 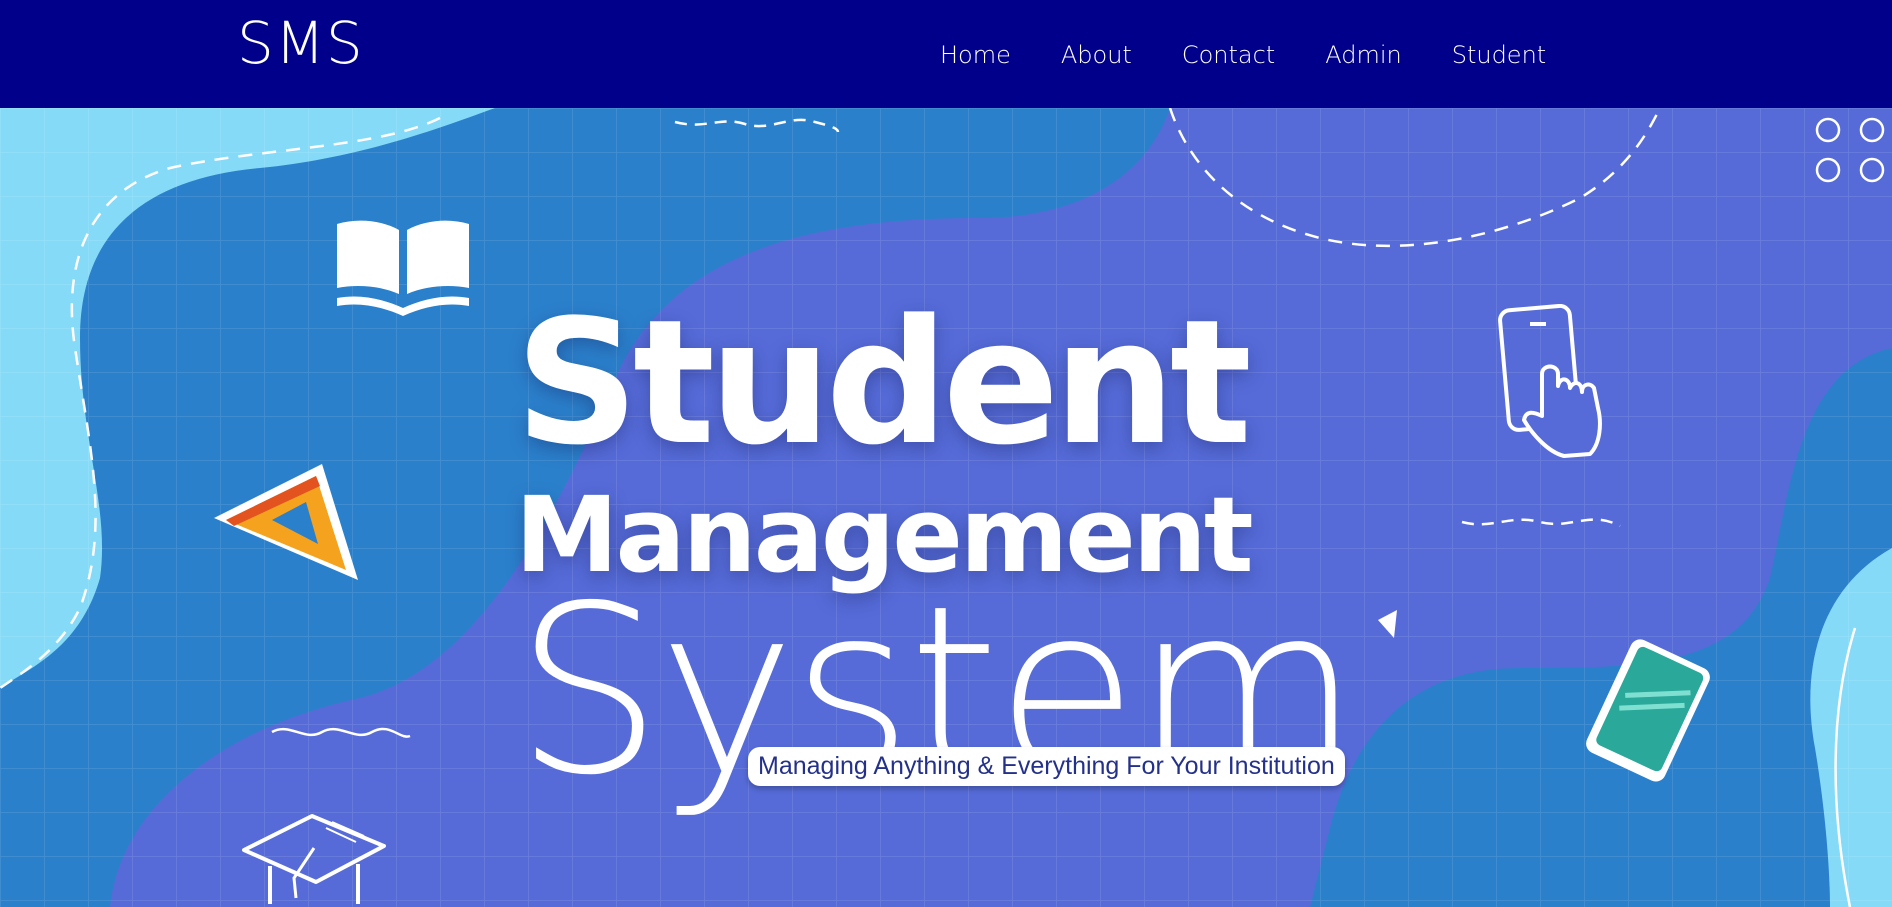 I want to click on nav-link-contact: Contact, so click(x=1228, y=55).